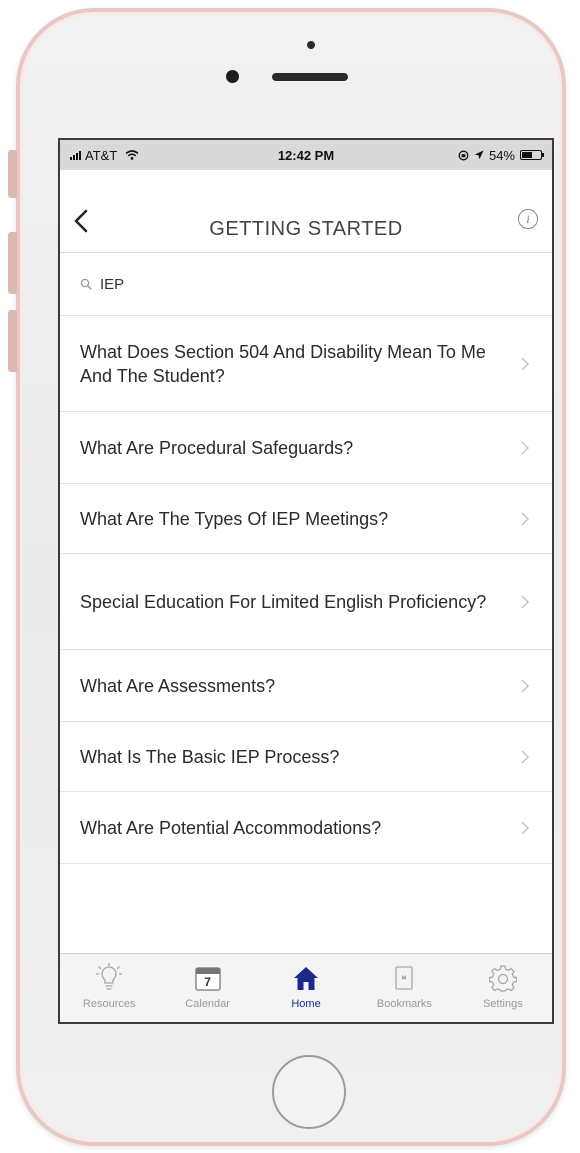 This screenshot has width=580, height=1153. I want to click on tab-label: Settings, so click(502, 1004).